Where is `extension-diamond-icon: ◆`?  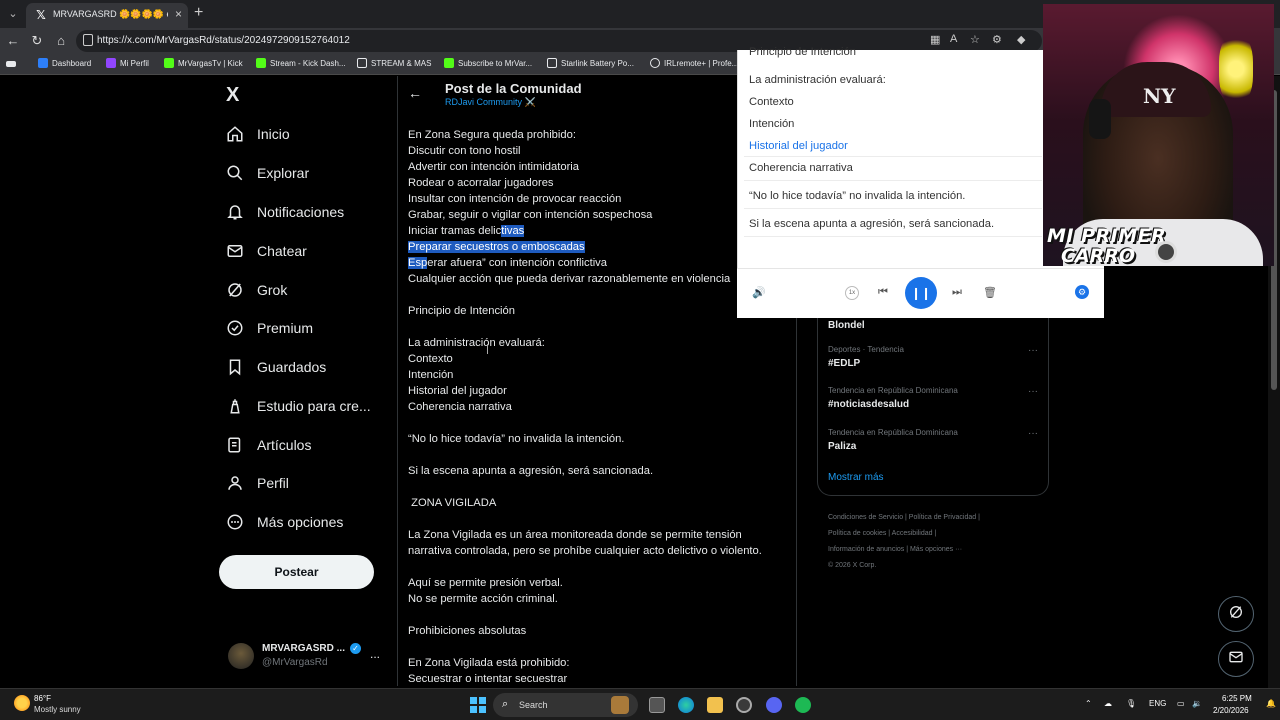
extension-diamond-icon: ◆ is located at coordinates (1021, 39).